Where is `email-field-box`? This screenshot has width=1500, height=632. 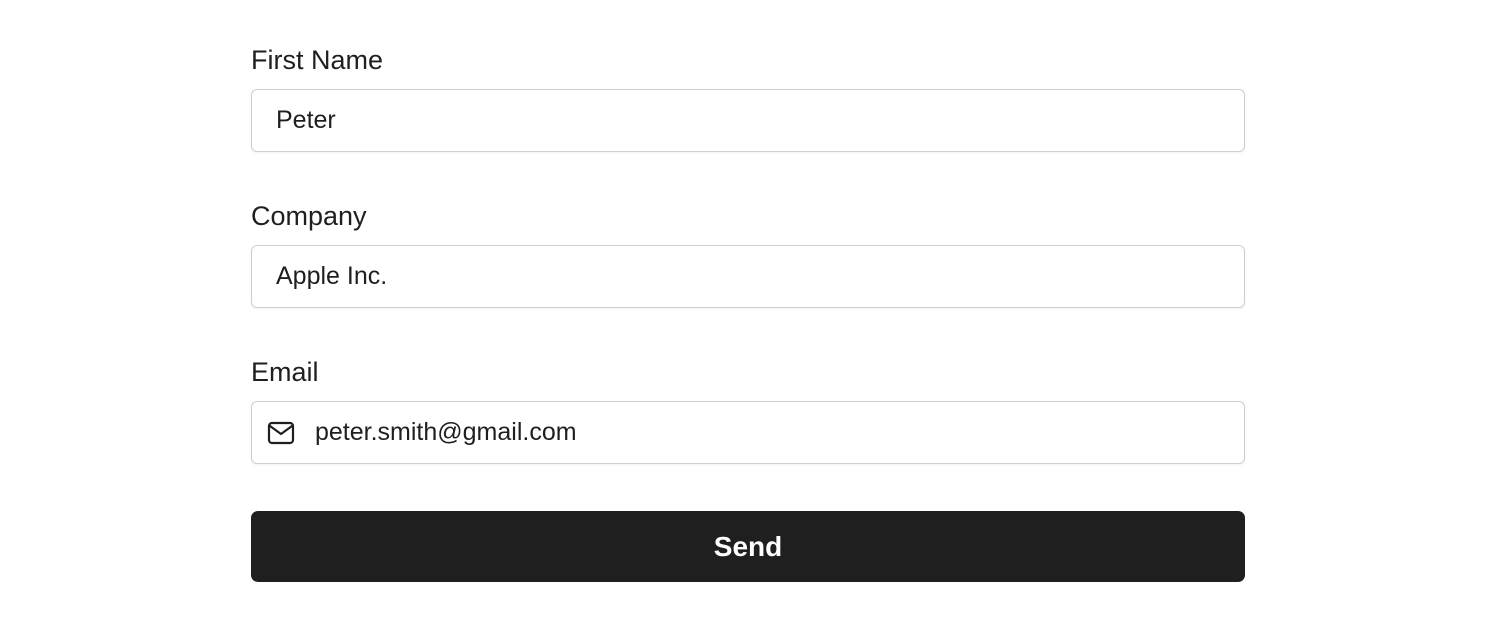
email-field-box is located at coordinates (748, 432).